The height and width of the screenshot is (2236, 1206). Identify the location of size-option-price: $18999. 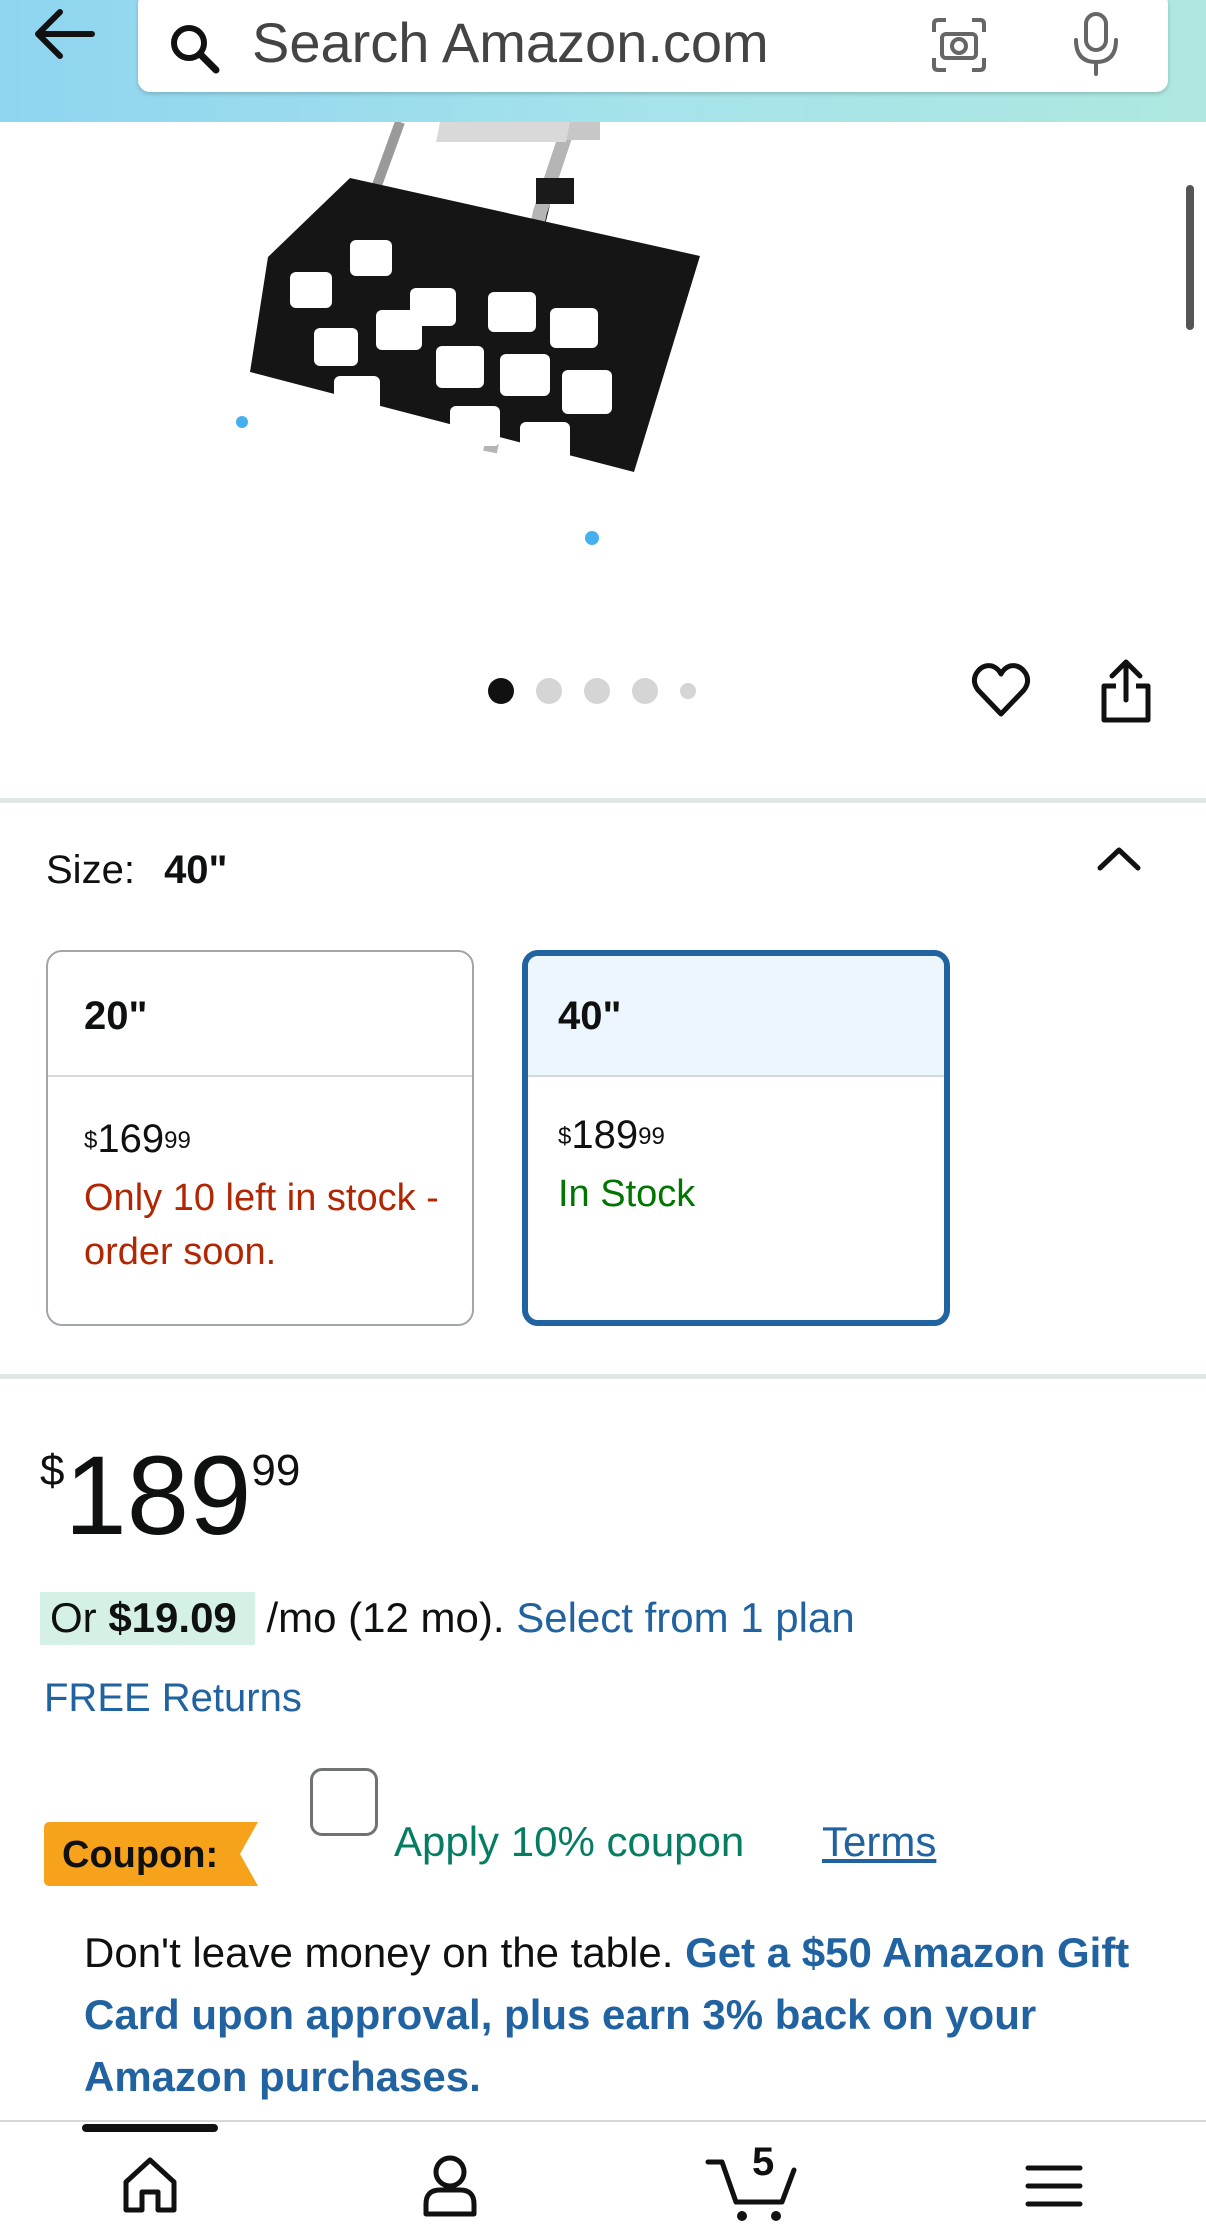
(611, 1135).